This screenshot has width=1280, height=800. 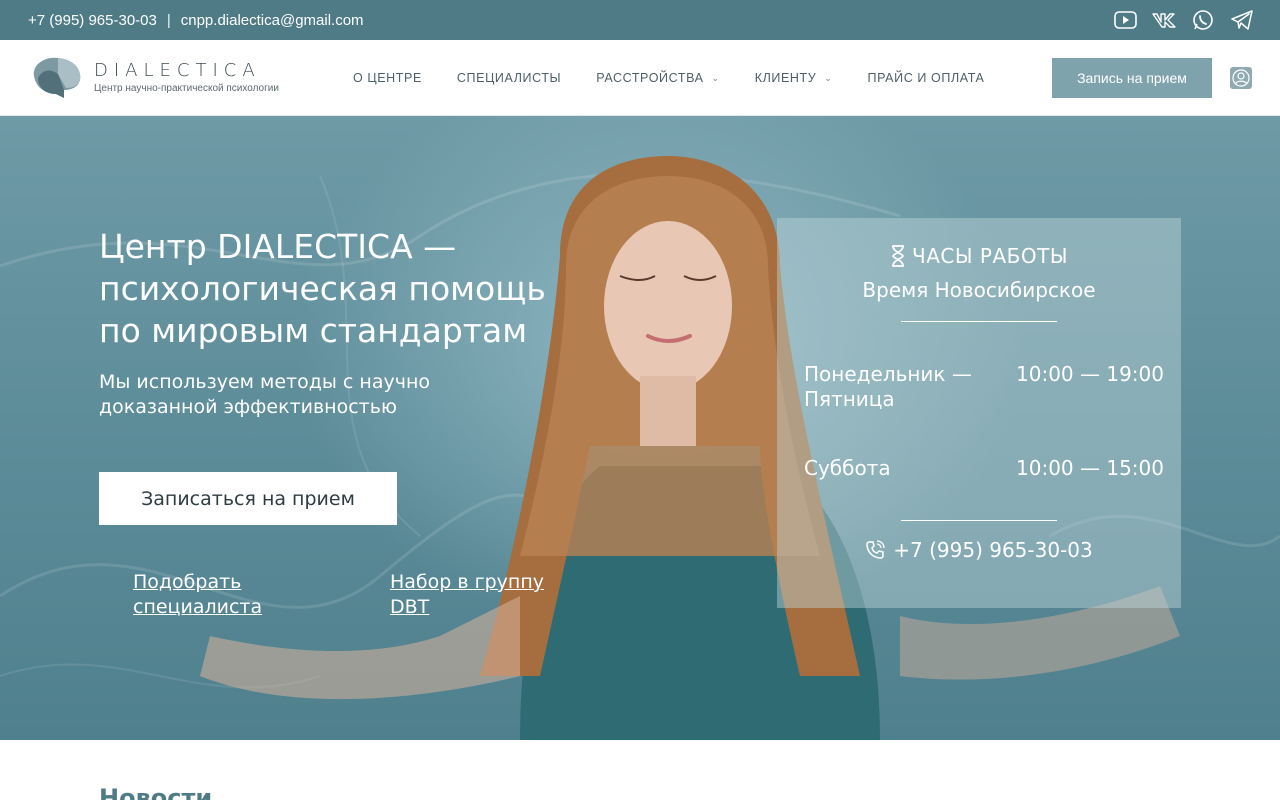 I want to click on hours-title: ЧАСЫ РАБОТЫ, so click(x=979, y=256).